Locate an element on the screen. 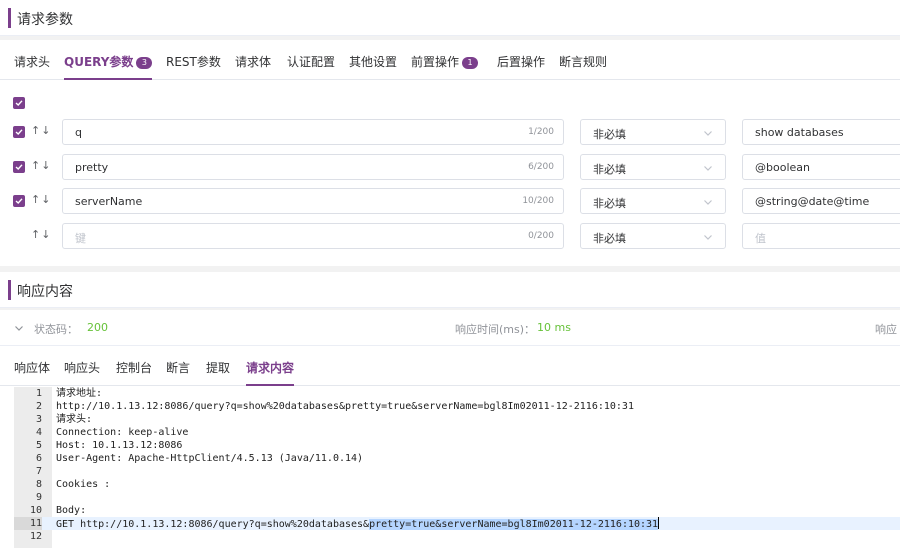 Image resolution: width=900 pixels, height=548 pixels. tab-console: 控制台 is located at coordinates (134, 366).